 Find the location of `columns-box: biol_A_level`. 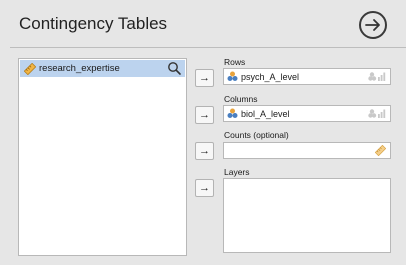

columns-box: biol_A_level is located at coordinates (307, 113).